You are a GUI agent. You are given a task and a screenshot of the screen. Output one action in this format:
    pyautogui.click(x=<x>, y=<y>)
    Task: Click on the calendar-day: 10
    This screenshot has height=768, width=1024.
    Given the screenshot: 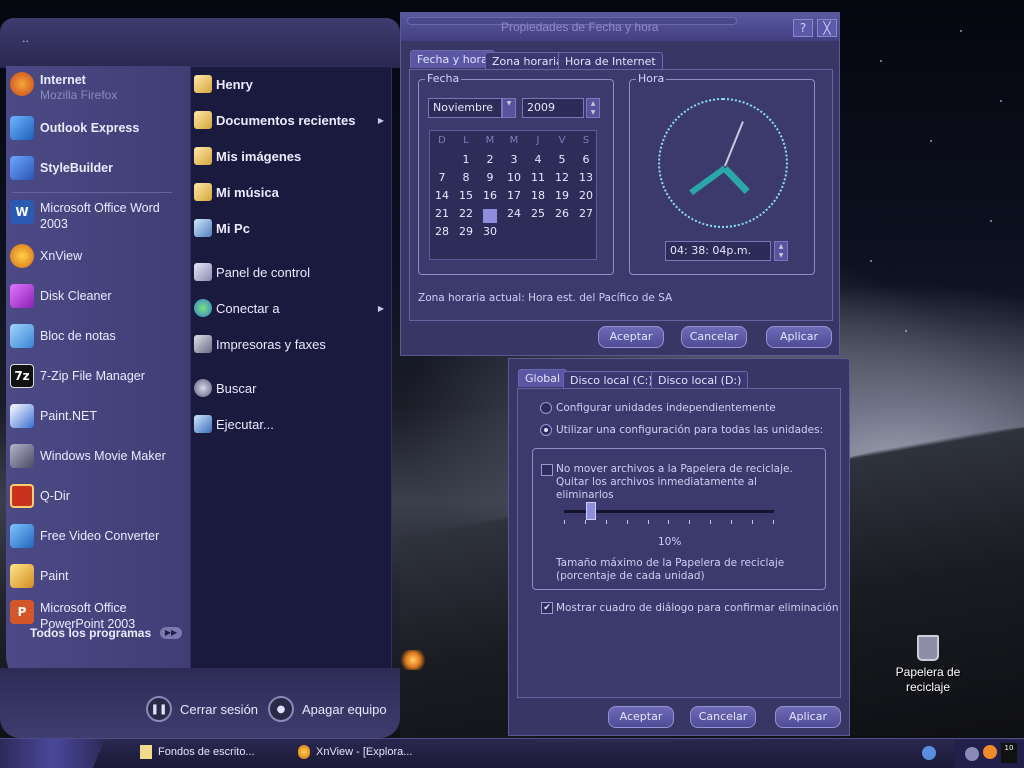 What is the action you would take?
    pyautogui.click(x=514, y=180)
    